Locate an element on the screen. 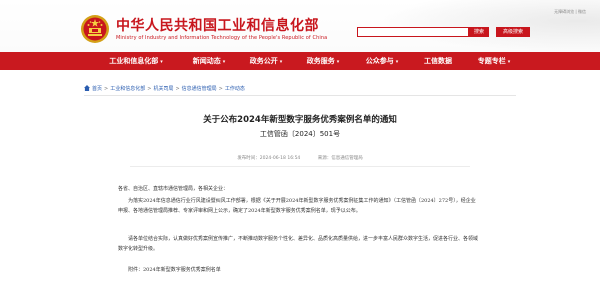  breadcrumb-home: 首页 is located at coordinates (97, 89).